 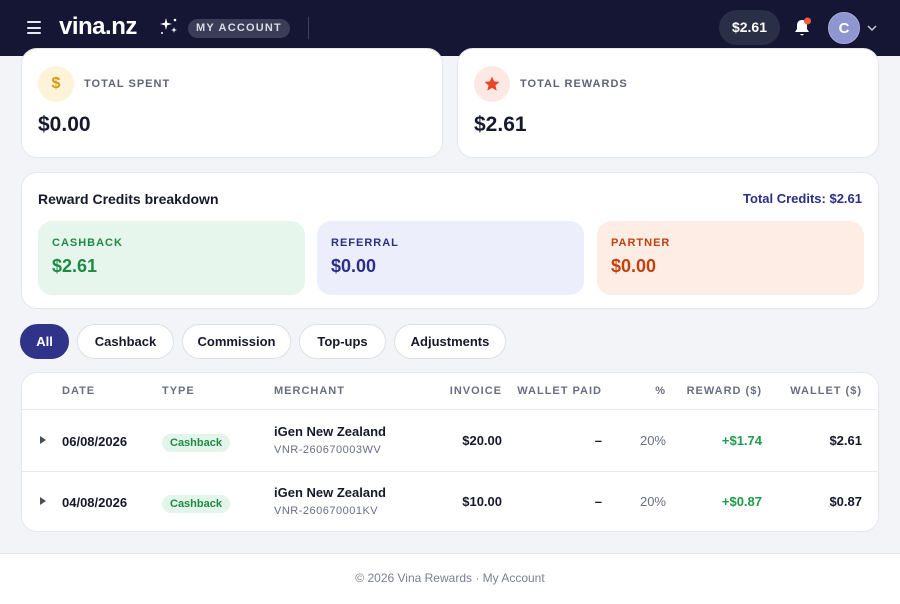 I want to click on total-spent-card: $ TOTAL SPENT $0.00, so click(x=232, y=103).